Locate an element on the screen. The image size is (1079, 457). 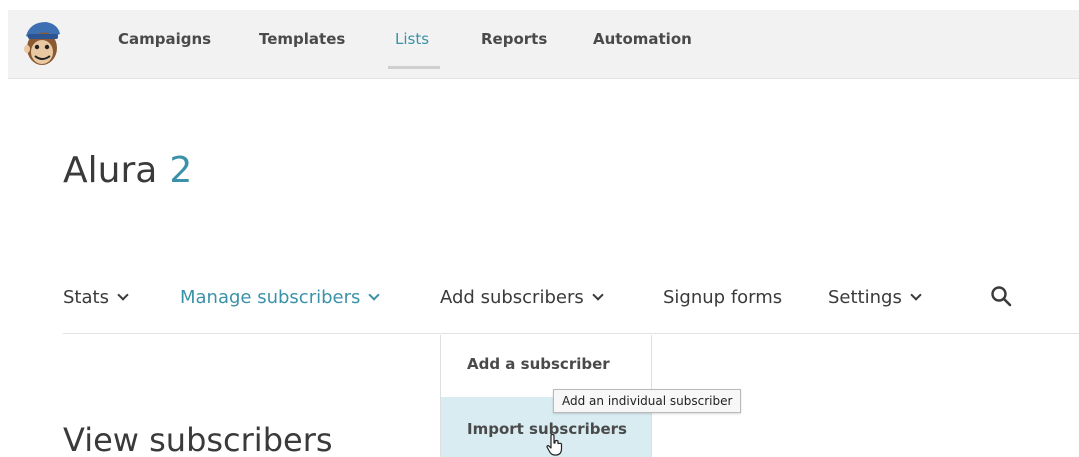
subnav-stats: Stats is located at coordinates (96, 297).